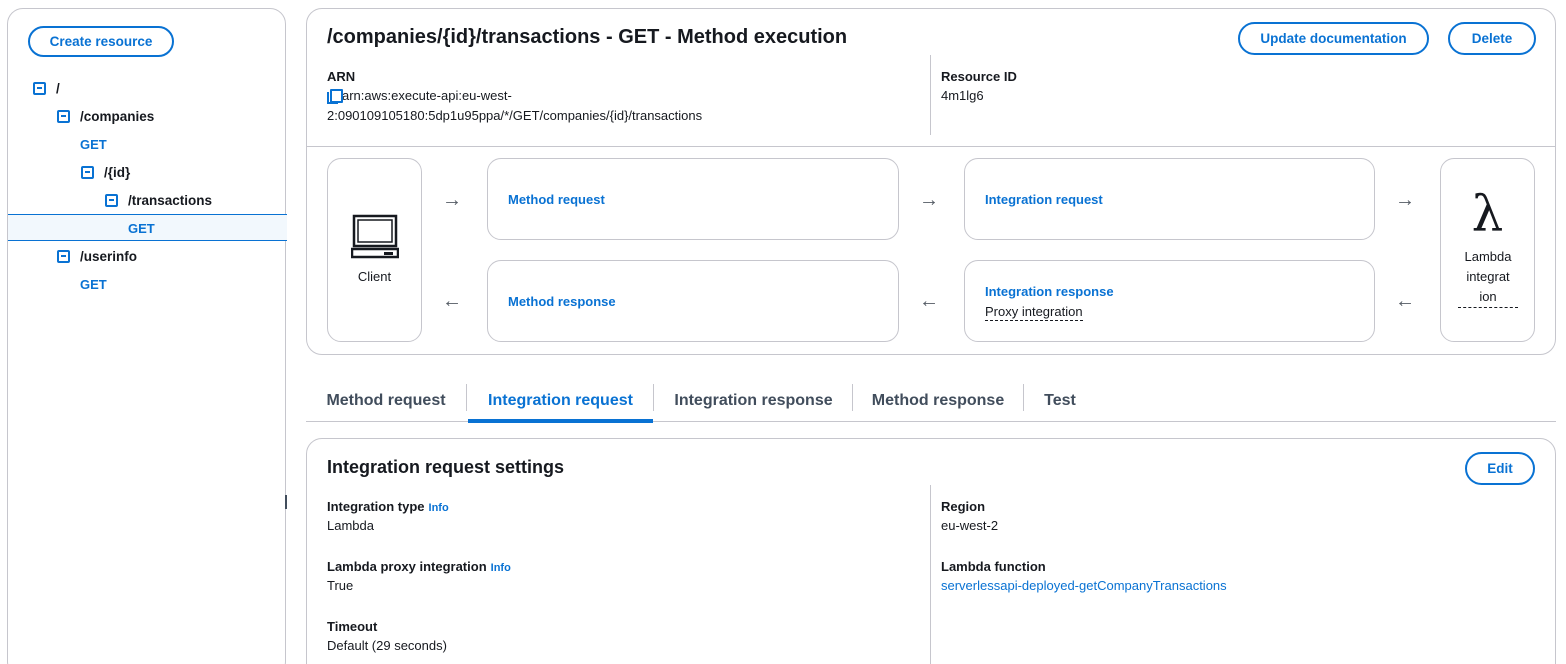 Image resolution: width=1566 pixels, height=664 pixels. I want to click on tree-item-label: /userinfo, so click(109, 256).